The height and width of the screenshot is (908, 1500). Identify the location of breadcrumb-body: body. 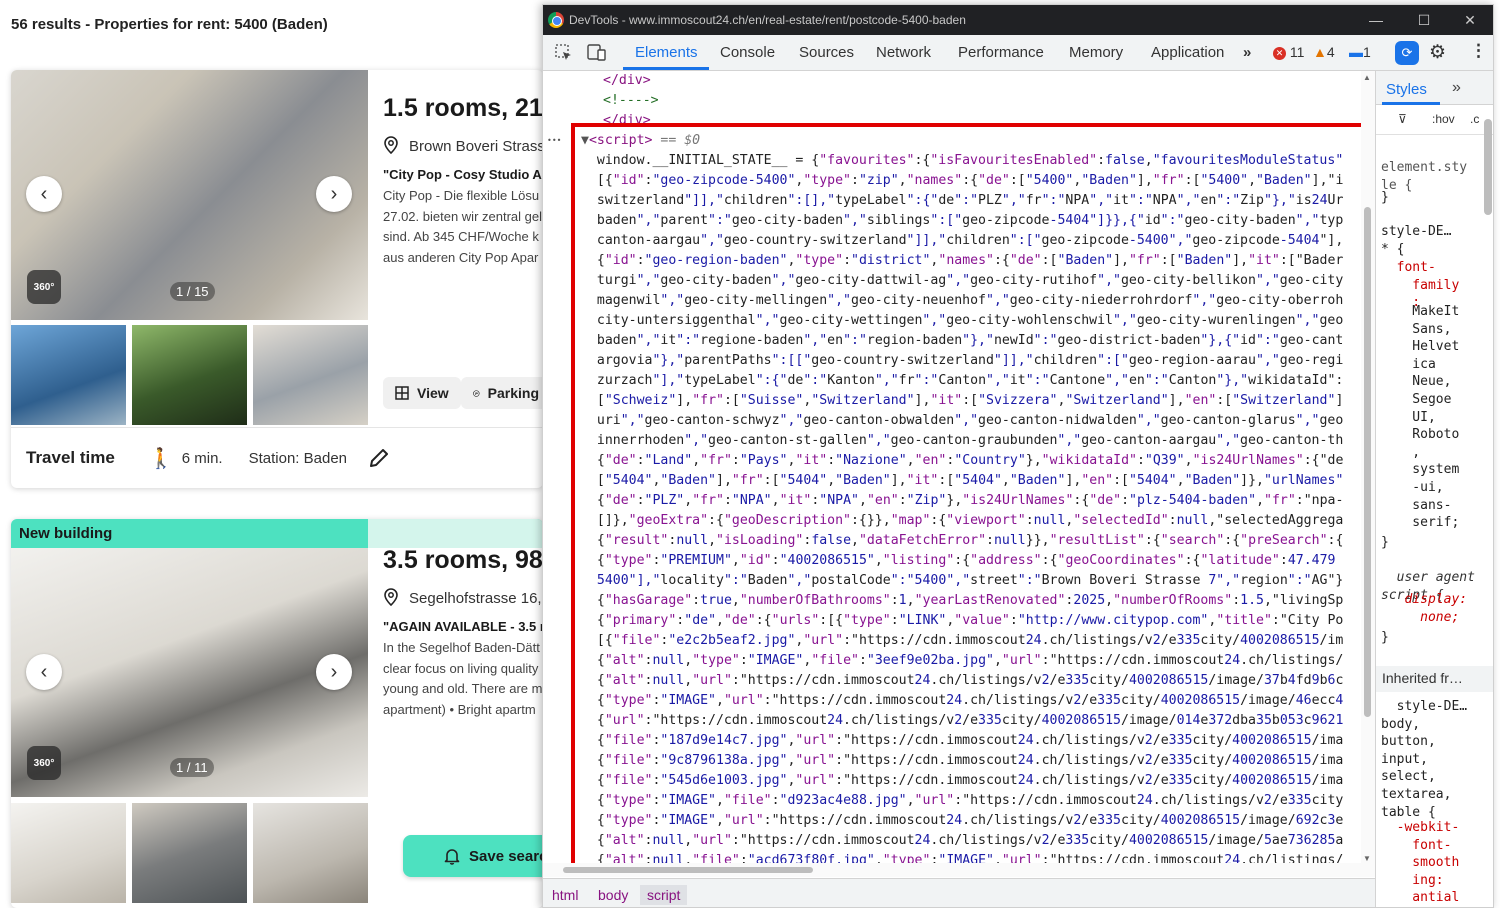
(613, 895).